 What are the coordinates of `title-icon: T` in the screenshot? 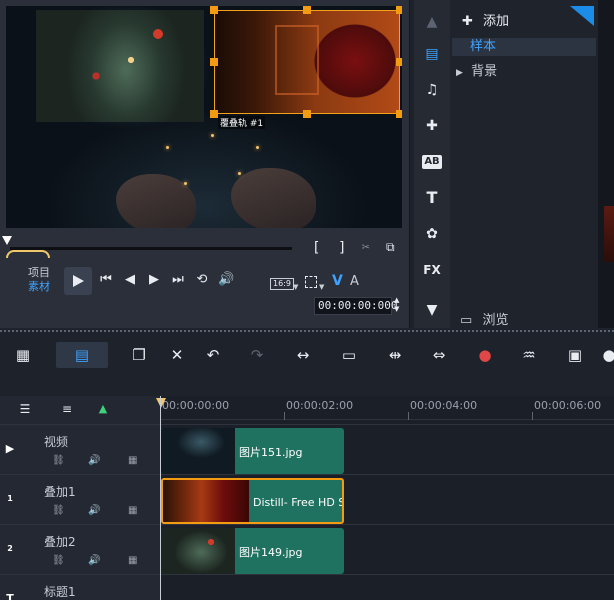 It's located at (432, 198).